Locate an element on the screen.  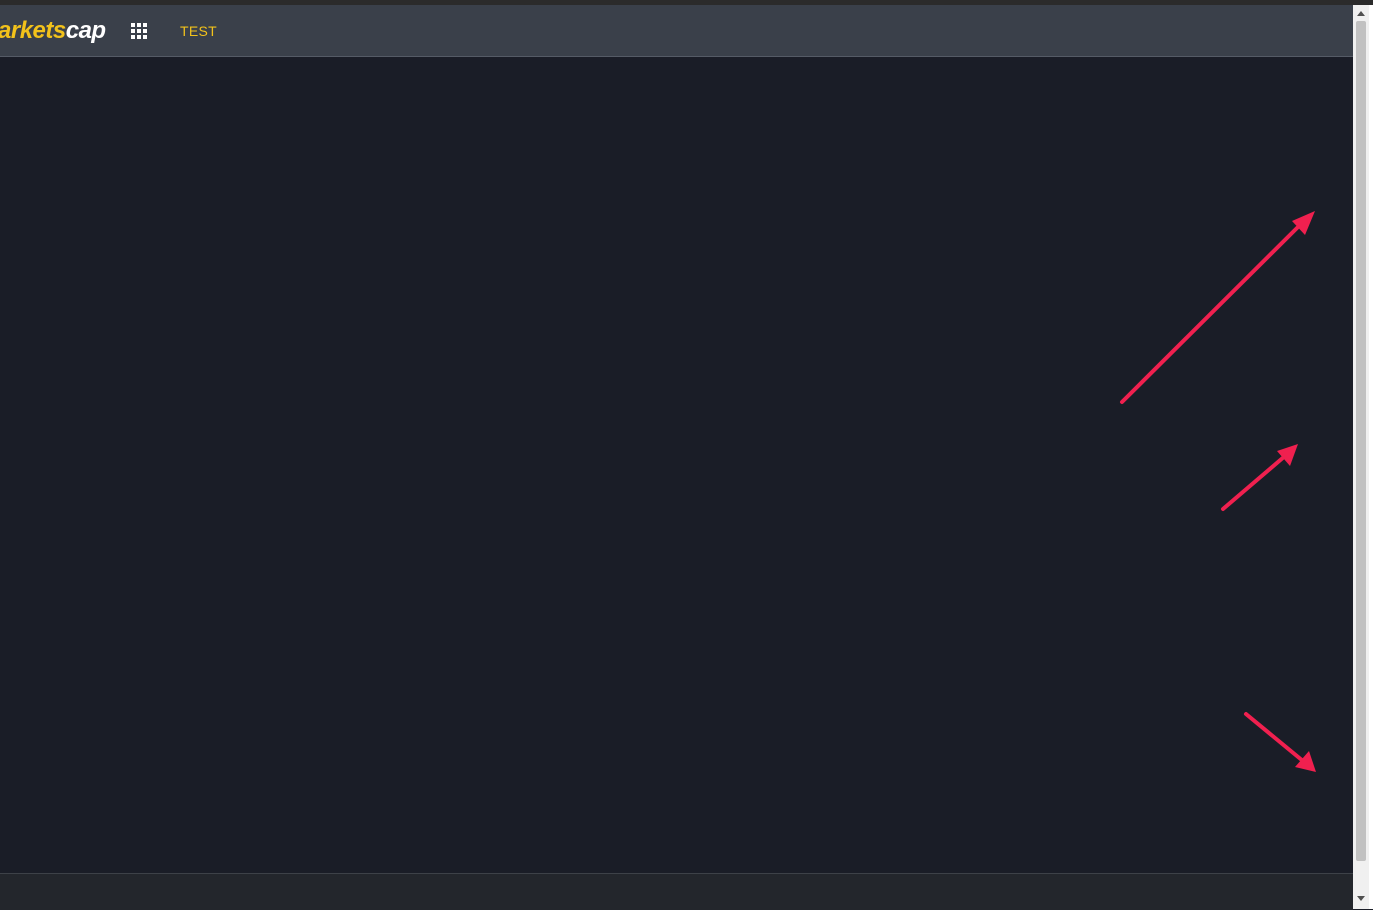
window-right-edge is located at coordinates (1371, 457).